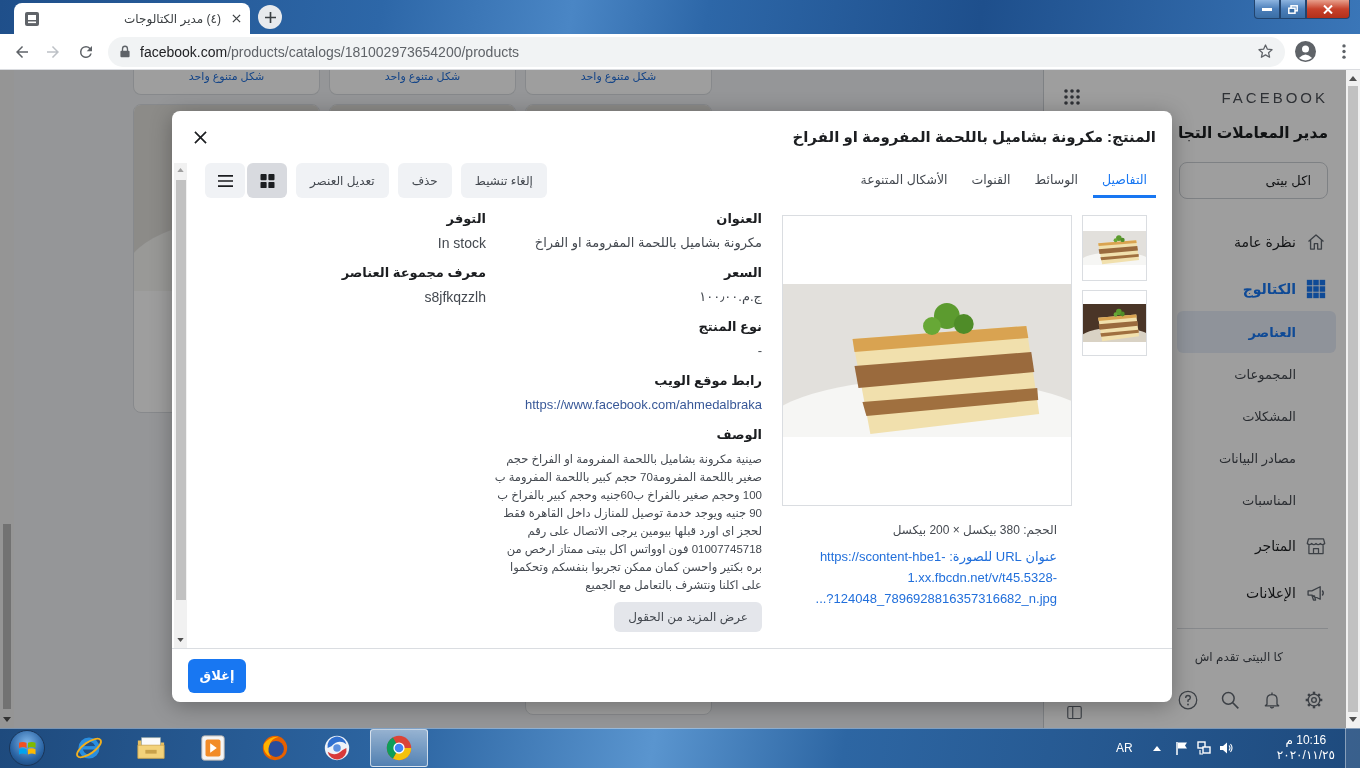 The height and width of the screenshot is (768, 1360). Describe the element at coordinates (743, 273) in the screenshot. I see `field-label: السعر` at that location.